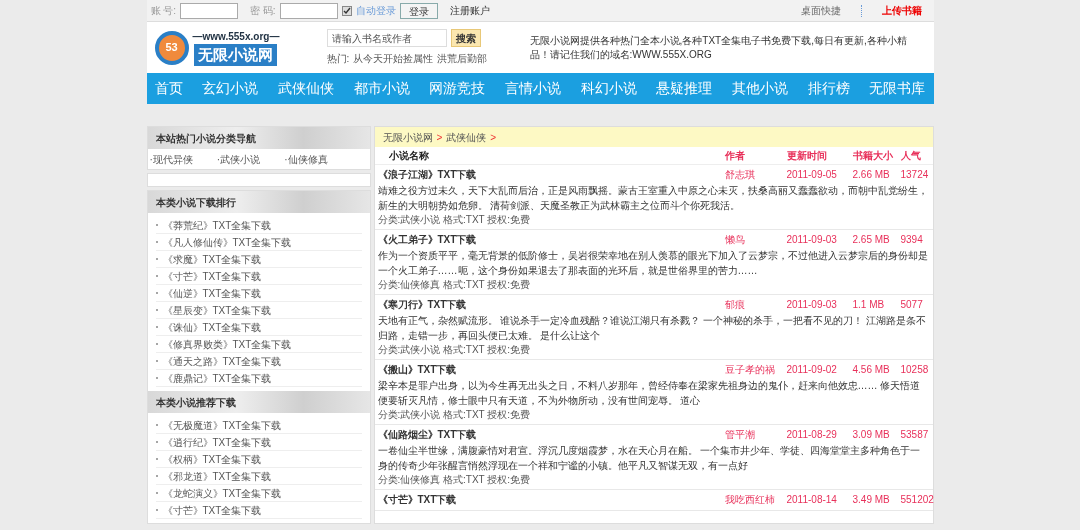 This screenshot has width=1080, height=530. What do you see at coordinates (386, 38) in the screenshot?
I see `search-field: 请输入书名或作者` at bounding box center [386, 38].